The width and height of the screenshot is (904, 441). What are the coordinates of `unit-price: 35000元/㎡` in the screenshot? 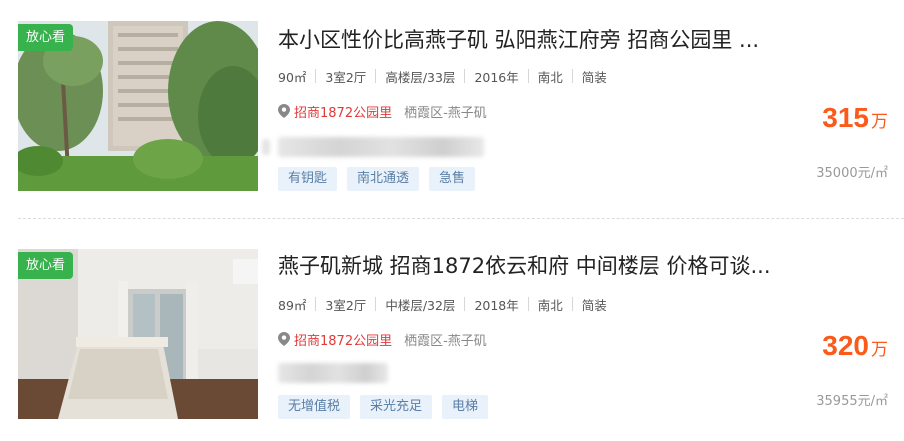 It's located at (852, 173).